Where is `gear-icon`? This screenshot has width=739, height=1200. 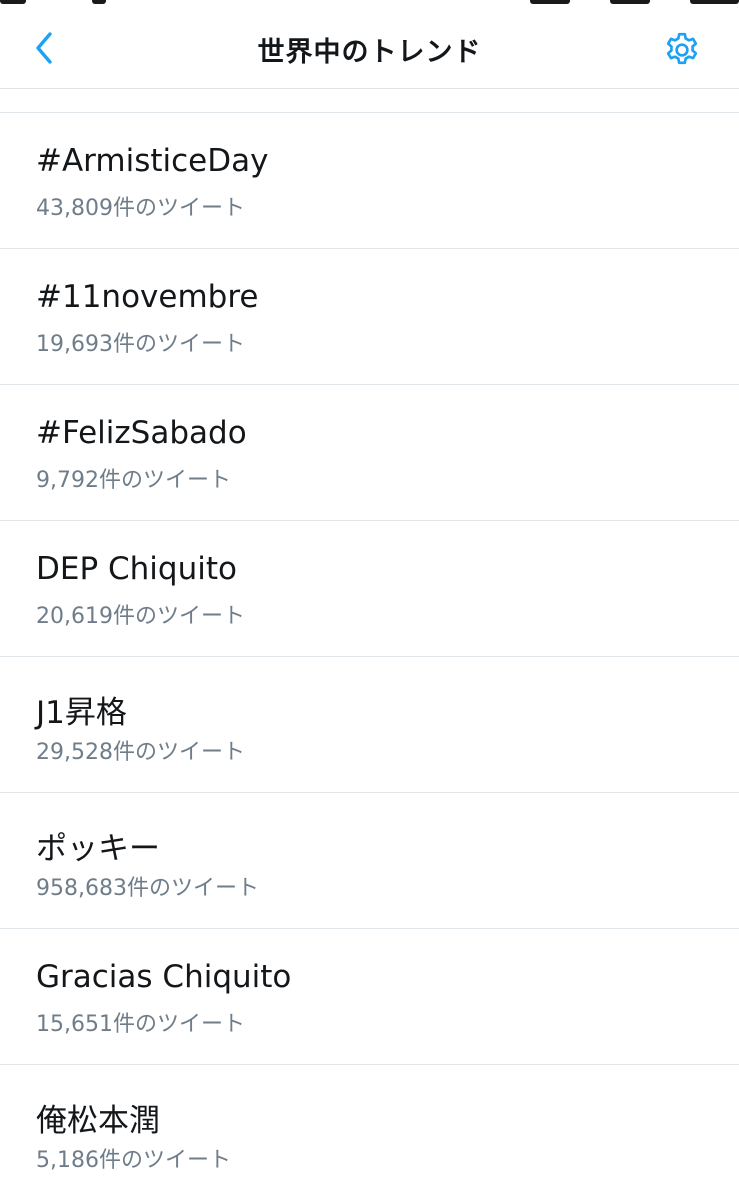 gear-icon is located at coordinates (682, 48).